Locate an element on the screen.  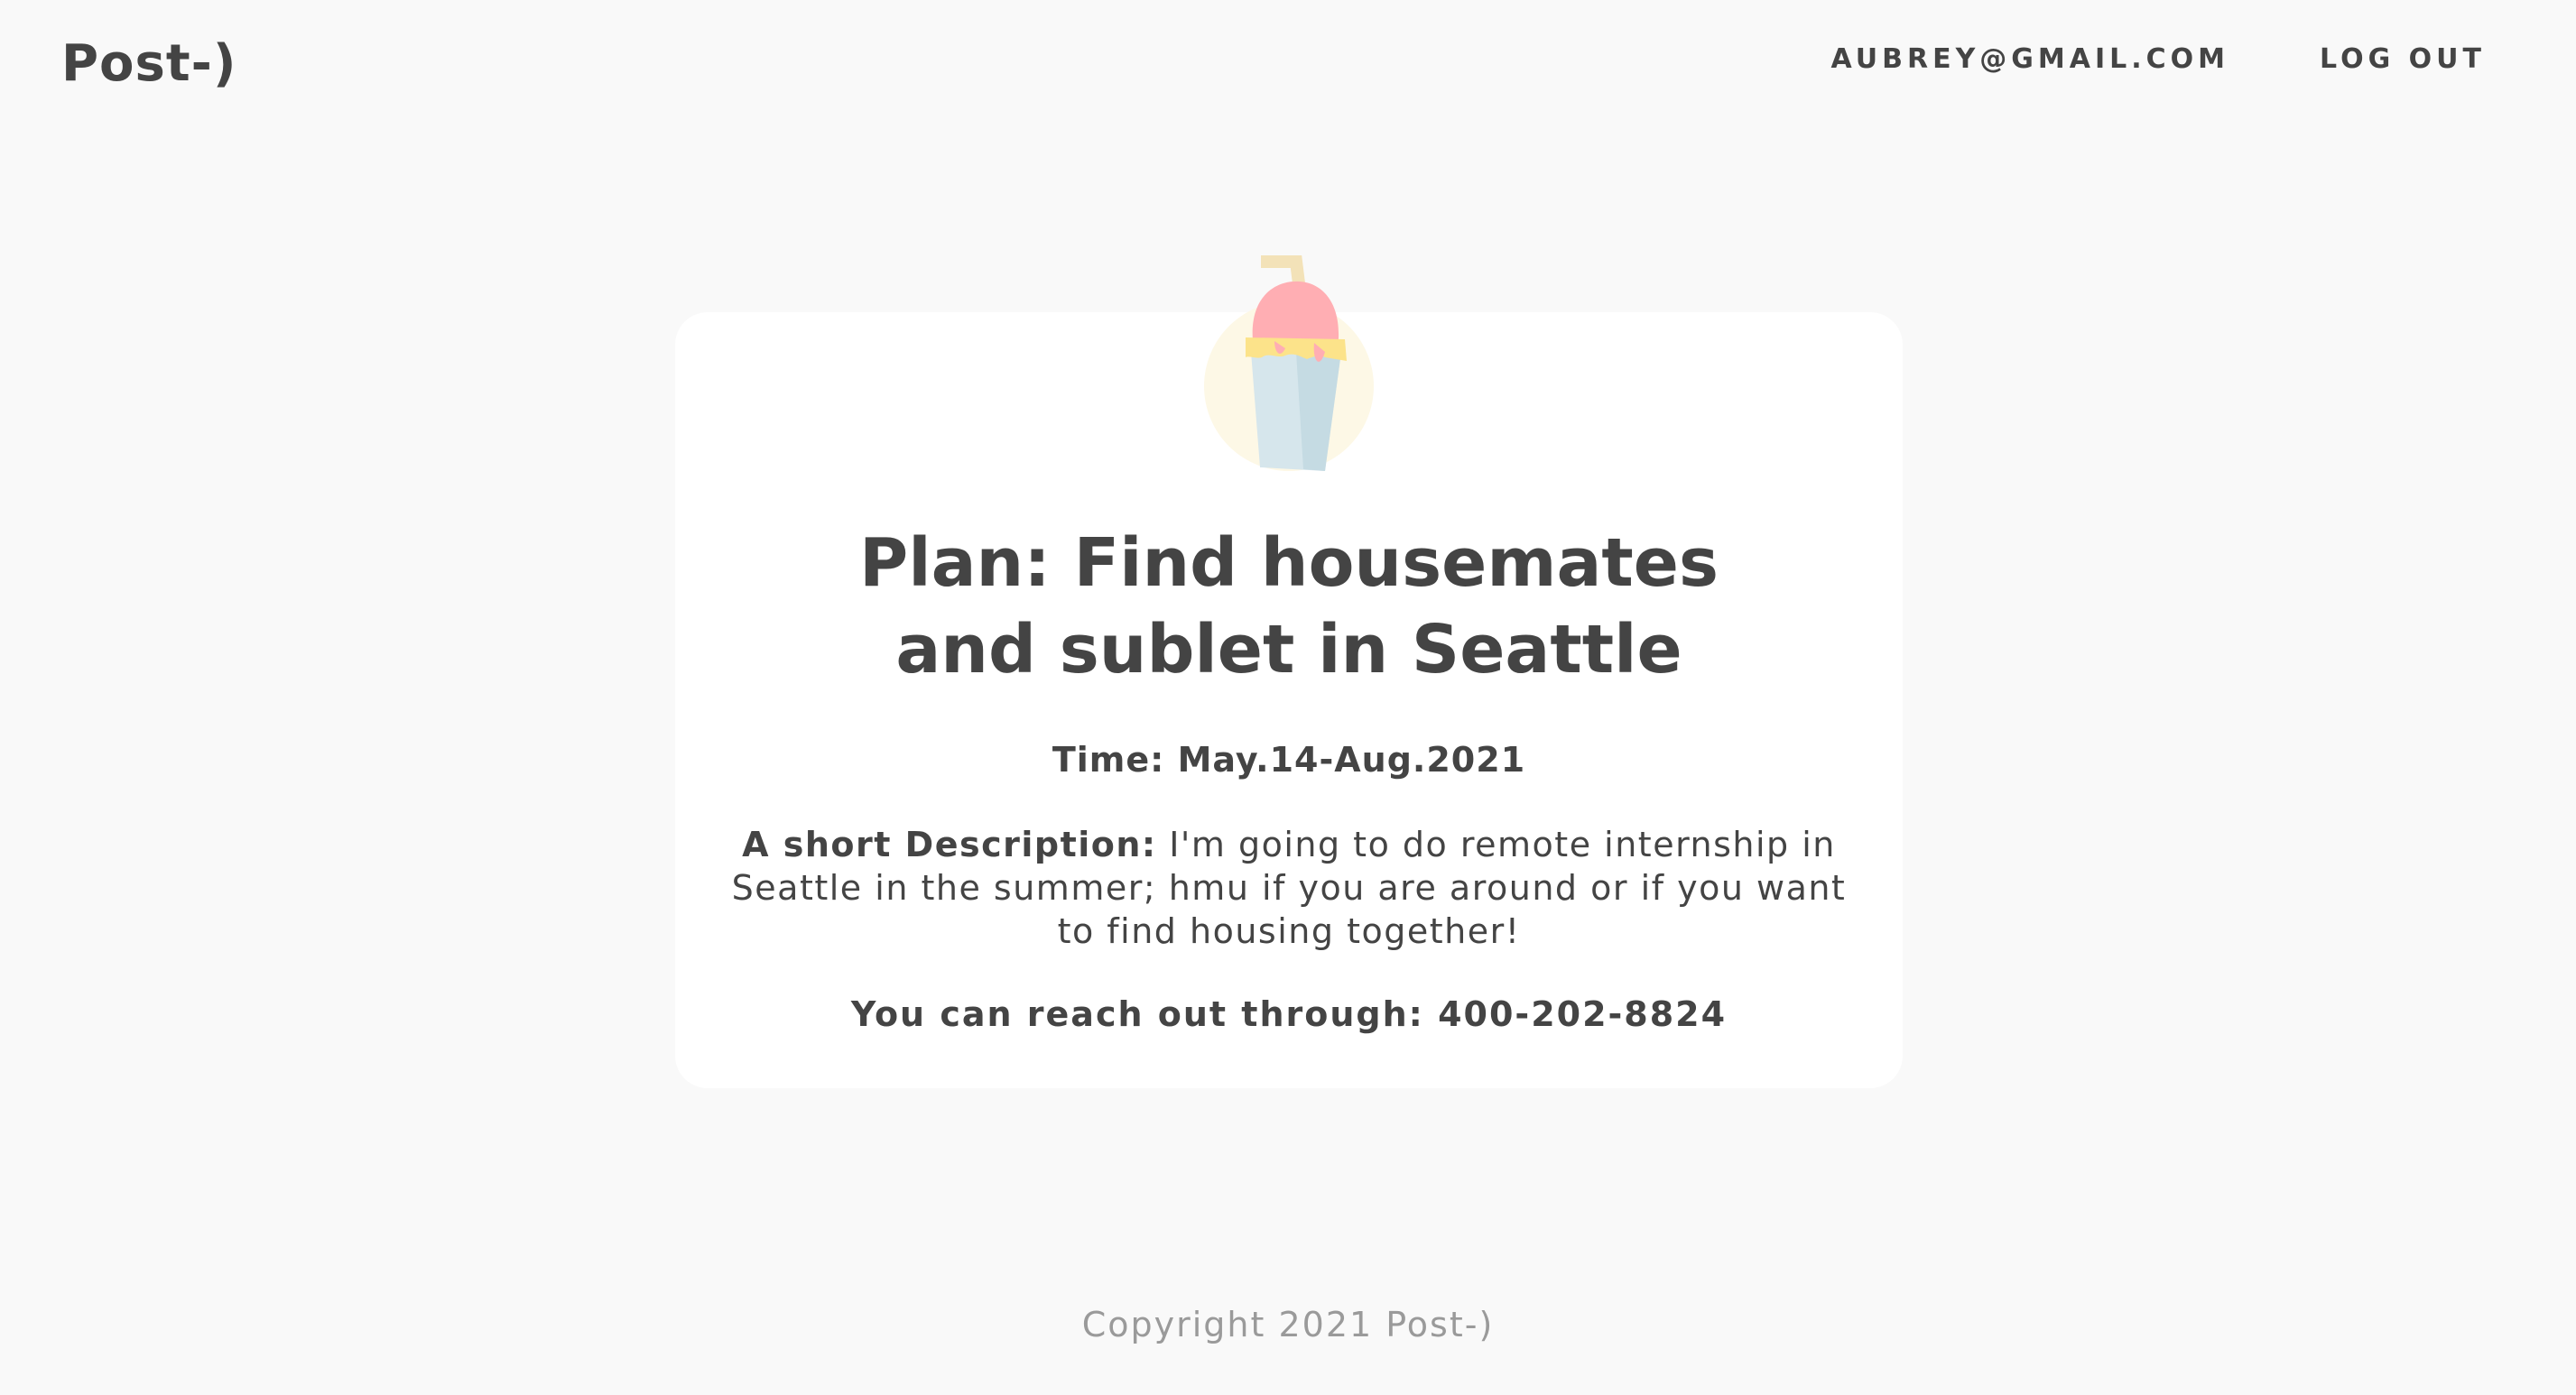
site-logo: Post-) is located at coordinates (148, 64).